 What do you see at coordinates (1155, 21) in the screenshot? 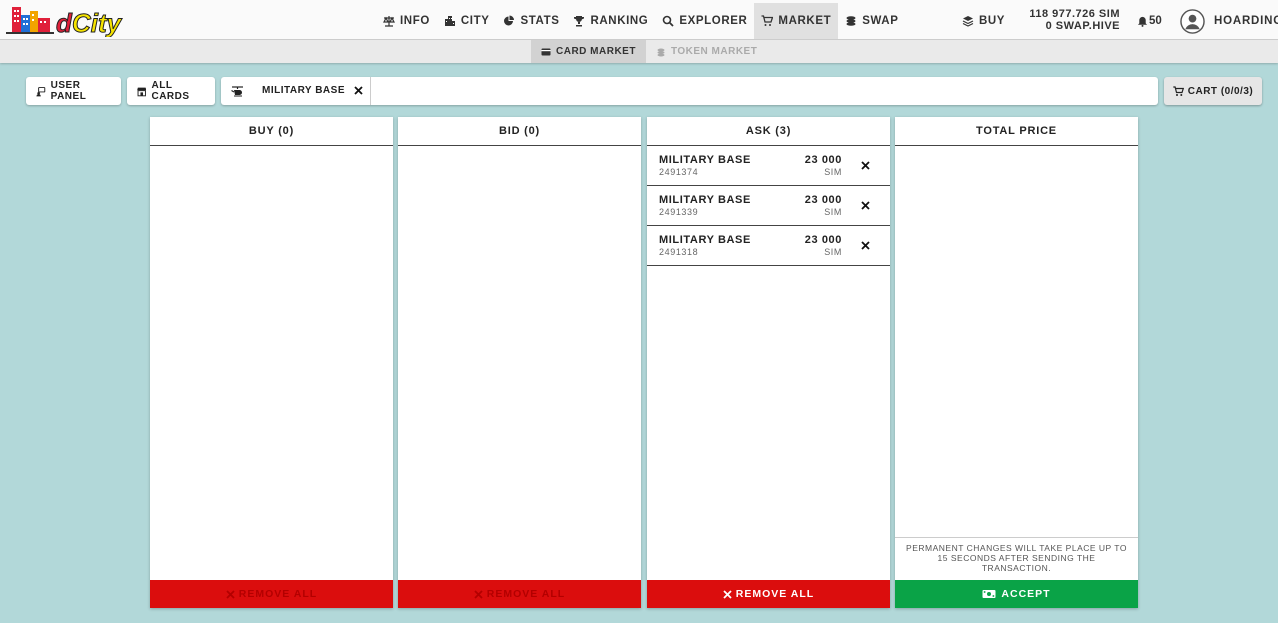
I see `notification-count: 50` at bounding box center [1155, 21].